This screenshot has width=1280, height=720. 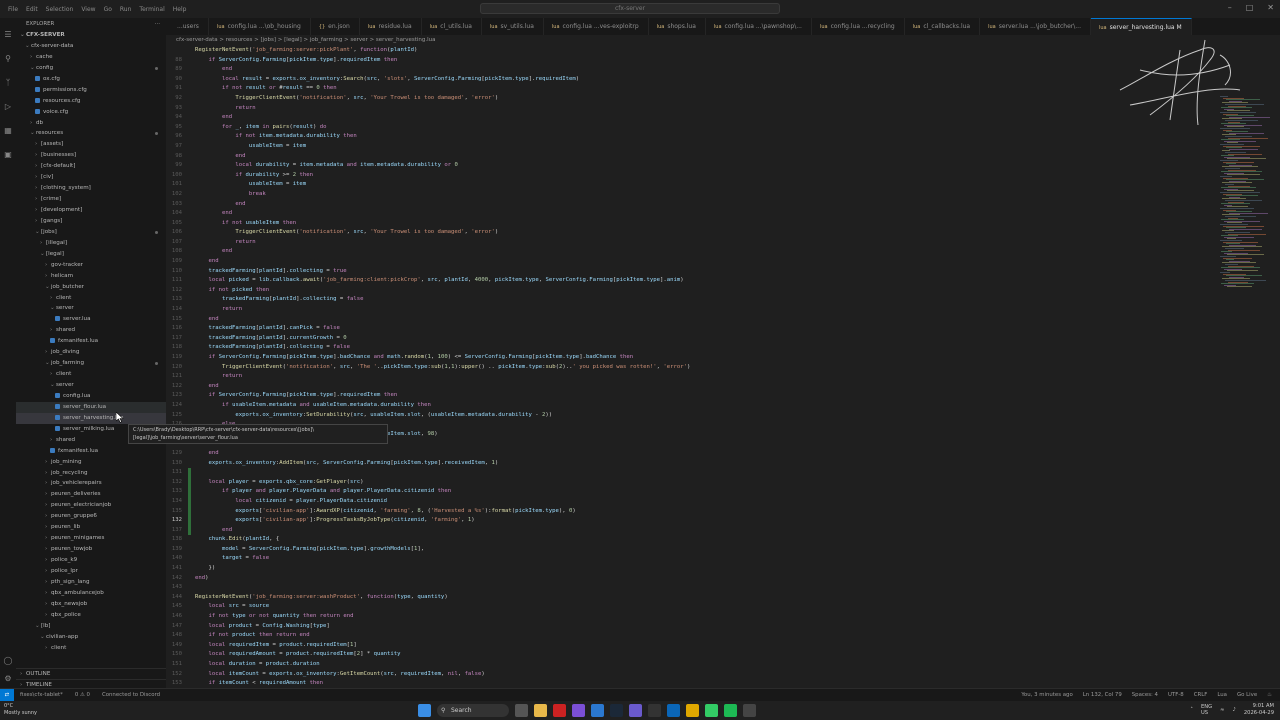 What do you see at coordinates (1145, 695) in the screenshot?
I see `indentation: Spaces: 4` at bounding box center [1145, 695].